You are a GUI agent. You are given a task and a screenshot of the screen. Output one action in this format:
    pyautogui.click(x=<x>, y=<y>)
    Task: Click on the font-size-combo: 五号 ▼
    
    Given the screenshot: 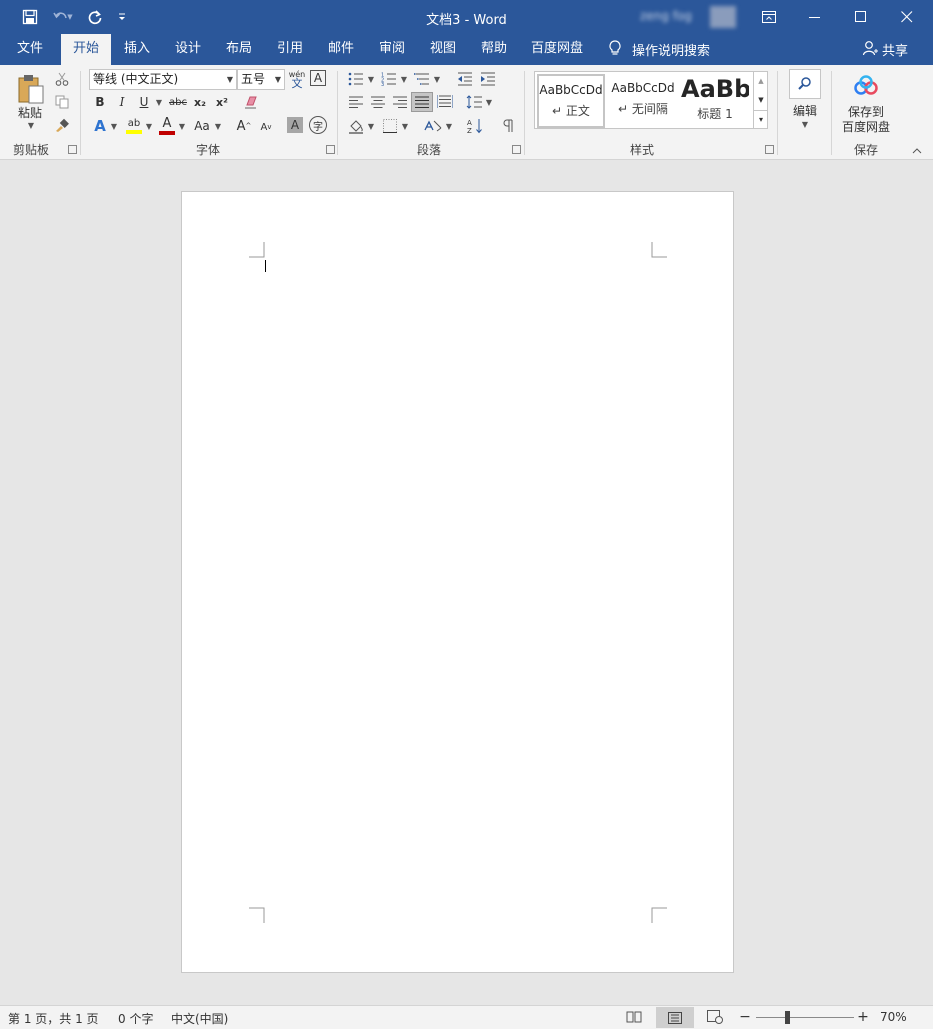 What is the action you would take?
    pyautogui.click(x=261, y=79)
    